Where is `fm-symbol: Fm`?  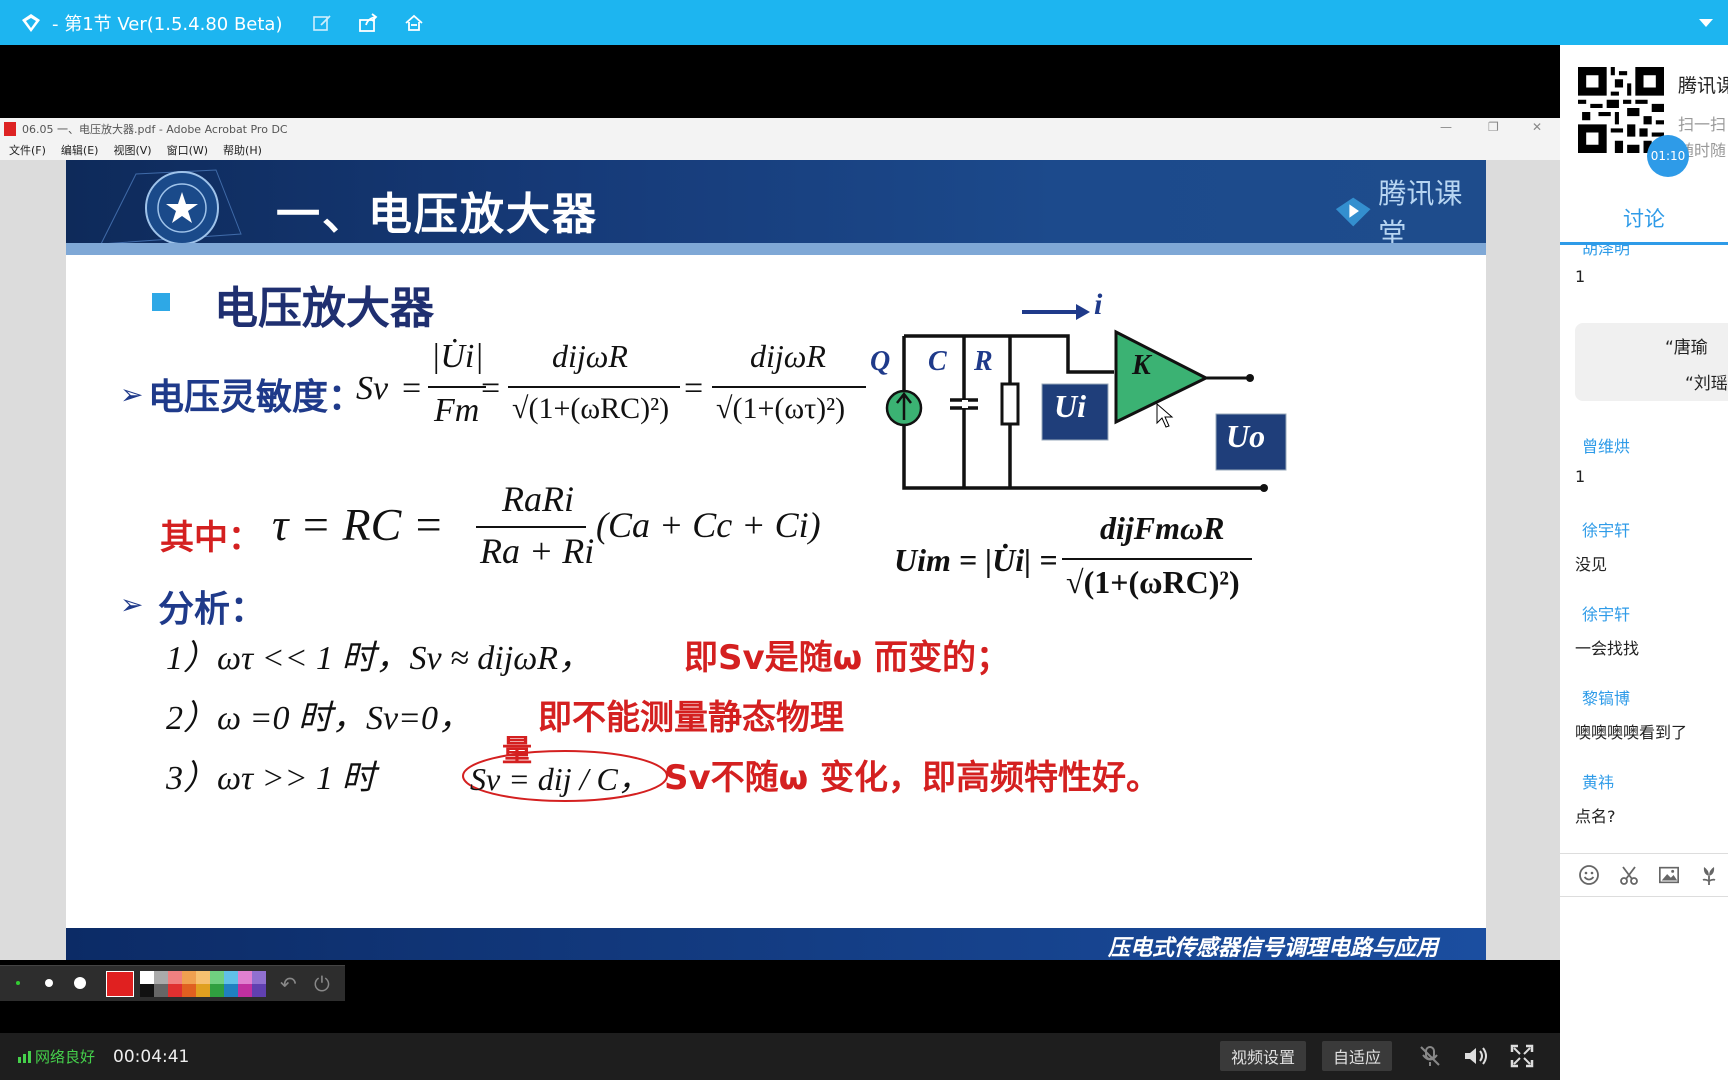
fm-symbol: Fm is located at coordinates (457, 410).